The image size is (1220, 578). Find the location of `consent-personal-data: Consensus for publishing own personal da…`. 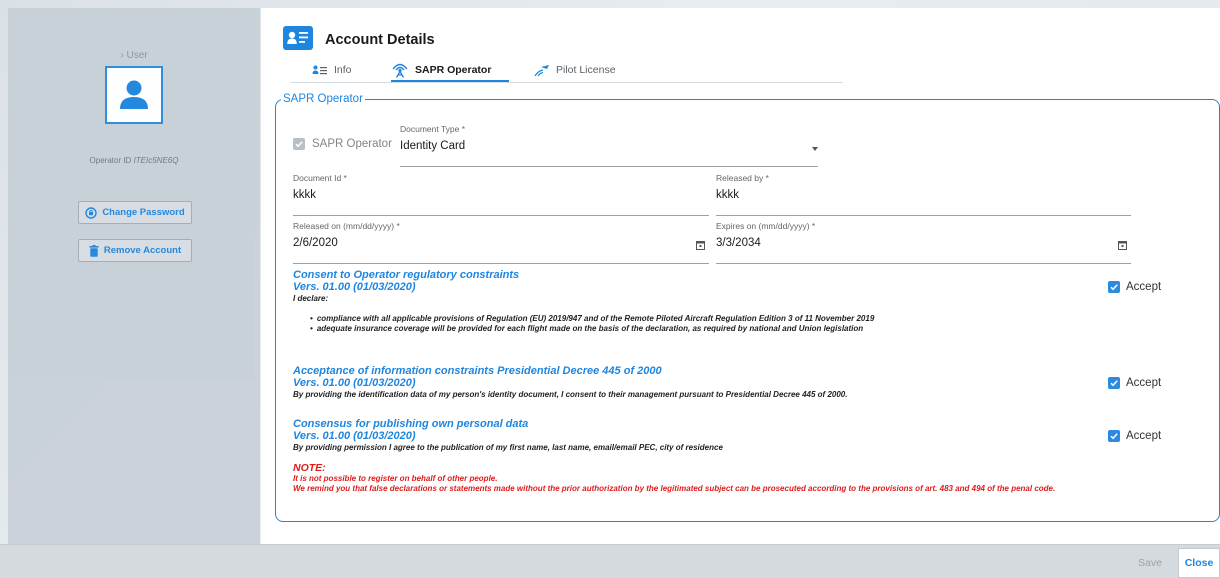

consent-personal-data: Consensus for publishing own personal da… is located at coordinates (733, 435).